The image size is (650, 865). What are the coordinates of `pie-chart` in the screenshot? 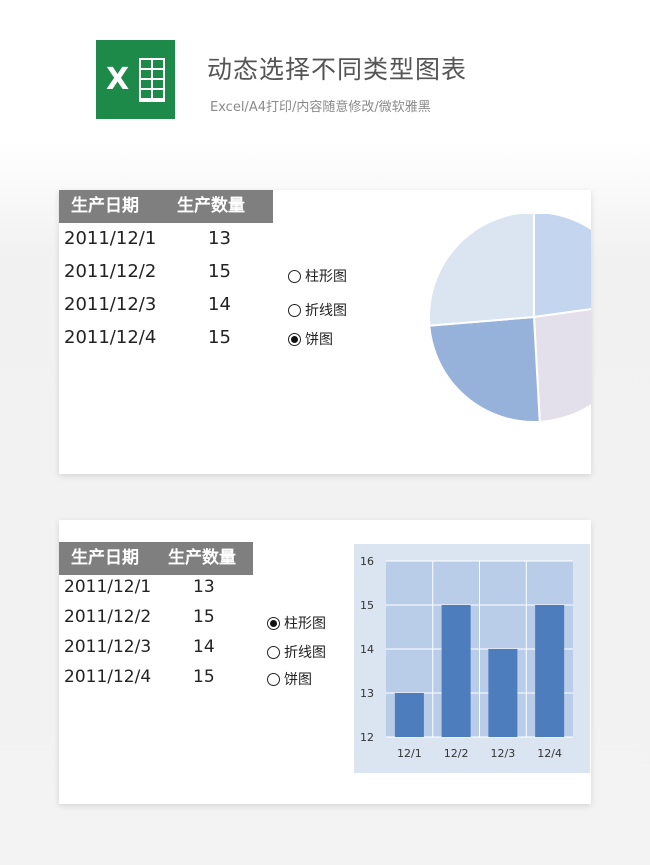 It's located at (509, 318).